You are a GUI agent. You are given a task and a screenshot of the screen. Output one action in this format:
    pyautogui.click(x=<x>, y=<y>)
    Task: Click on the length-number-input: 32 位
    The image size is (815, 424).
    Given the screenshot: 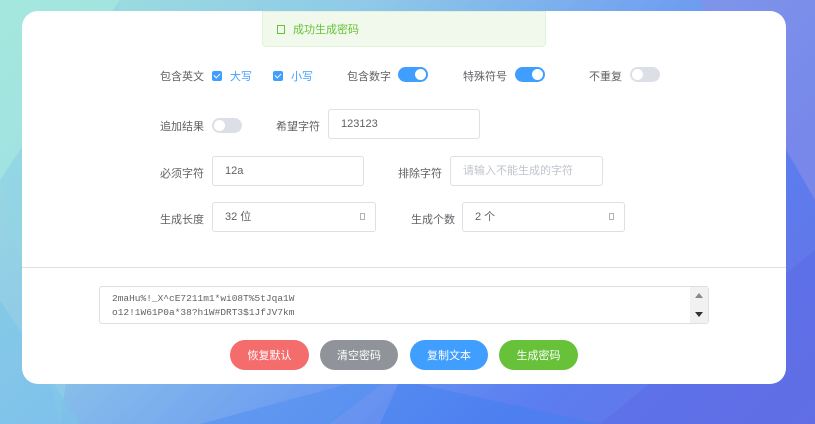 What is the action you would take?
    pyautogui.click(x=294, y=217)
    